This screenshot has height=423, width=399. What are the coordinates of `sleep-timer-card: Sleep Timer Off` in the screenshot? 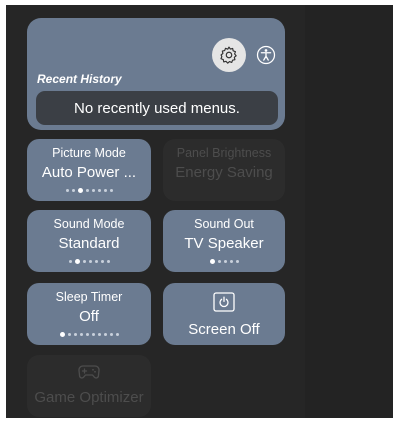 It's located at (89, 314).